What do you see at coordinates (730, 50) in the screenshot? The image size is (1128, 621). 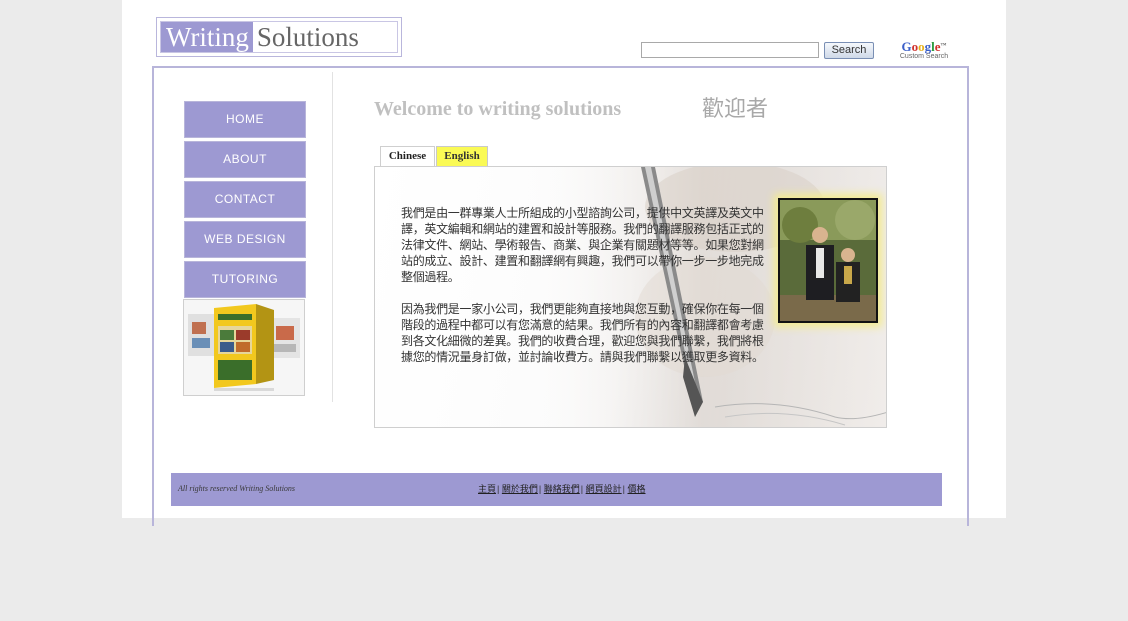 I see `search-input` at bounding box center [730, 50].